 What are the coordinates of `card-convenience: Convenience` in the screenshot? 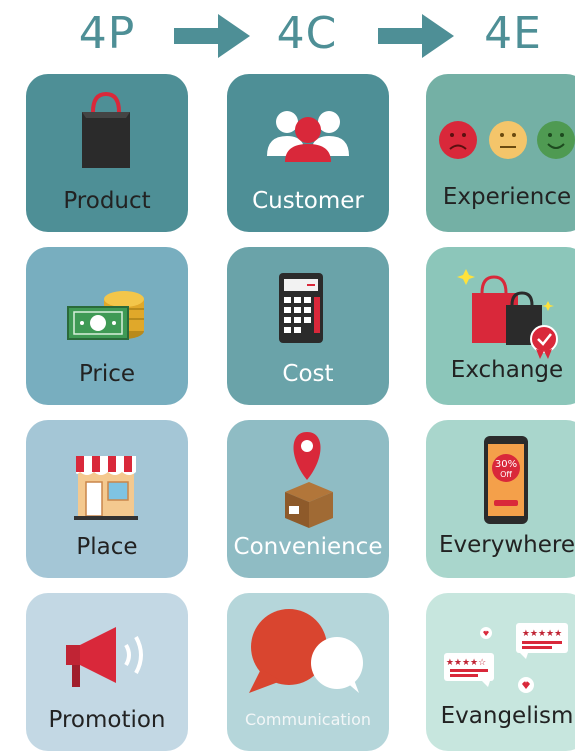 It's located at (308, 499).